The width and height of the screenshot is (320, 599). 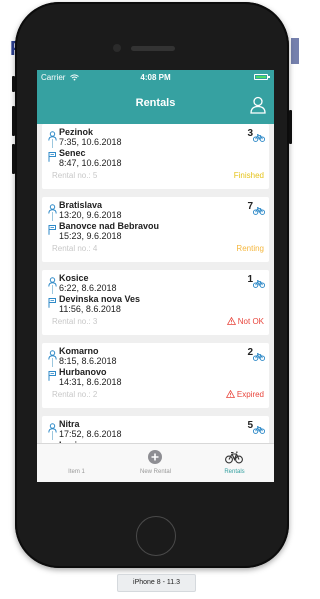 I want to click on power-button, so click(x=290, y=127).